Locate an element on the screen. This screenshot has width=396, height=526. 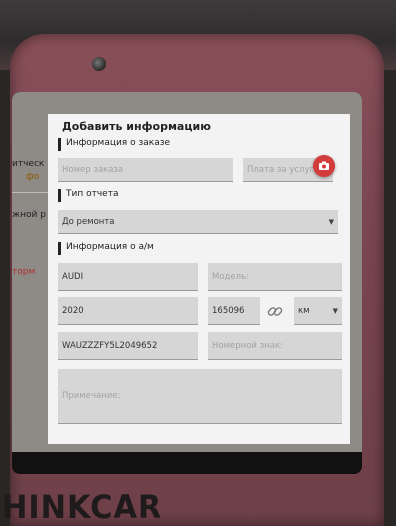
vin-input: WAUZZZFY5L2049652 is located at coordinates (128, 346).